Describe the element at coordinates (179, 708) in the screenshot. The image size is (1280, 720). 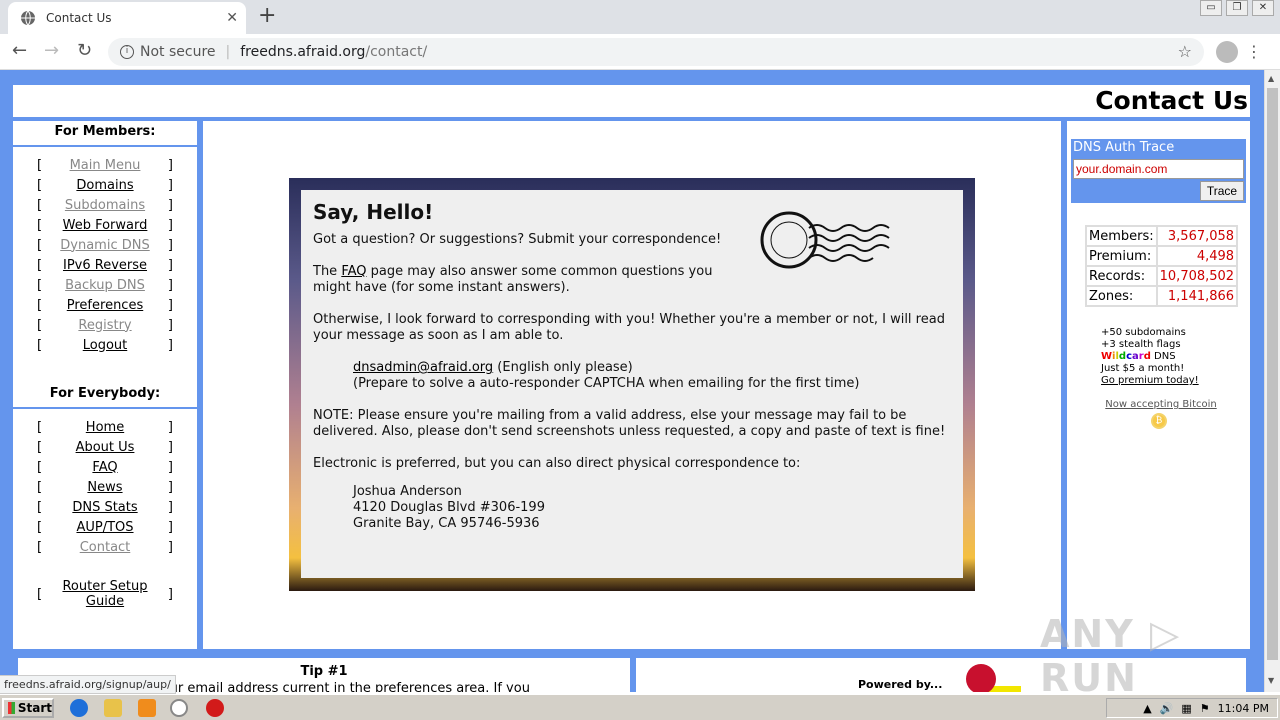
I see `chrome-icon` at that location.